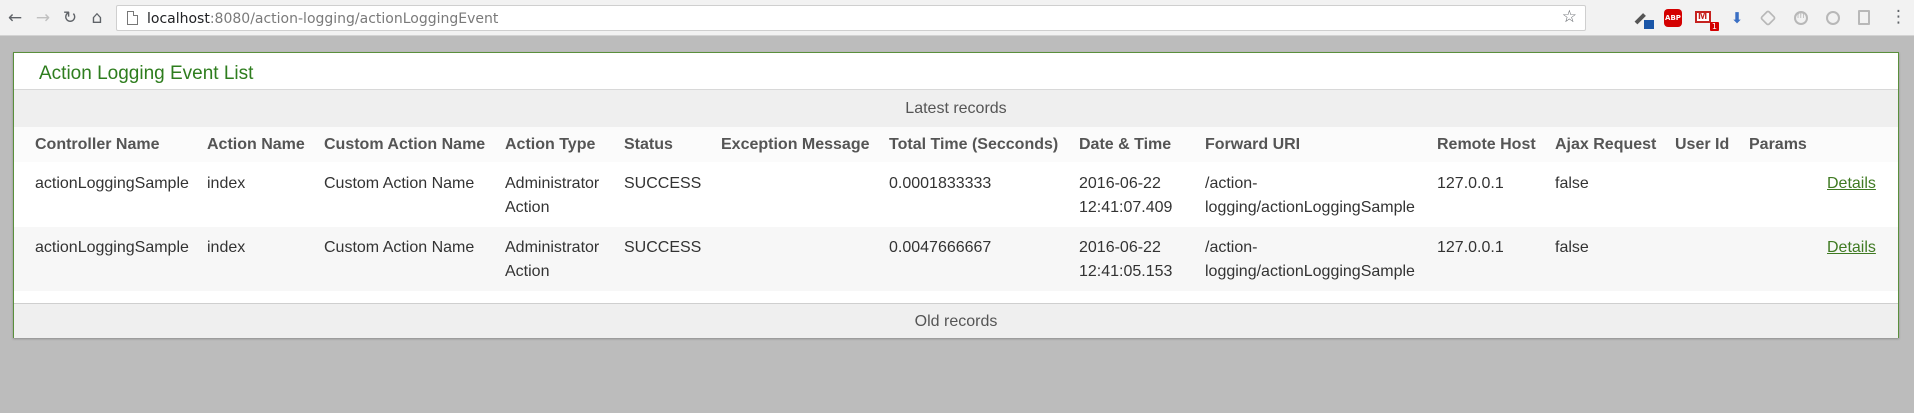  Describe the element at coordinates (1644, 19) in the screenshot. I see `eyedropper-extension-icon` at that location.